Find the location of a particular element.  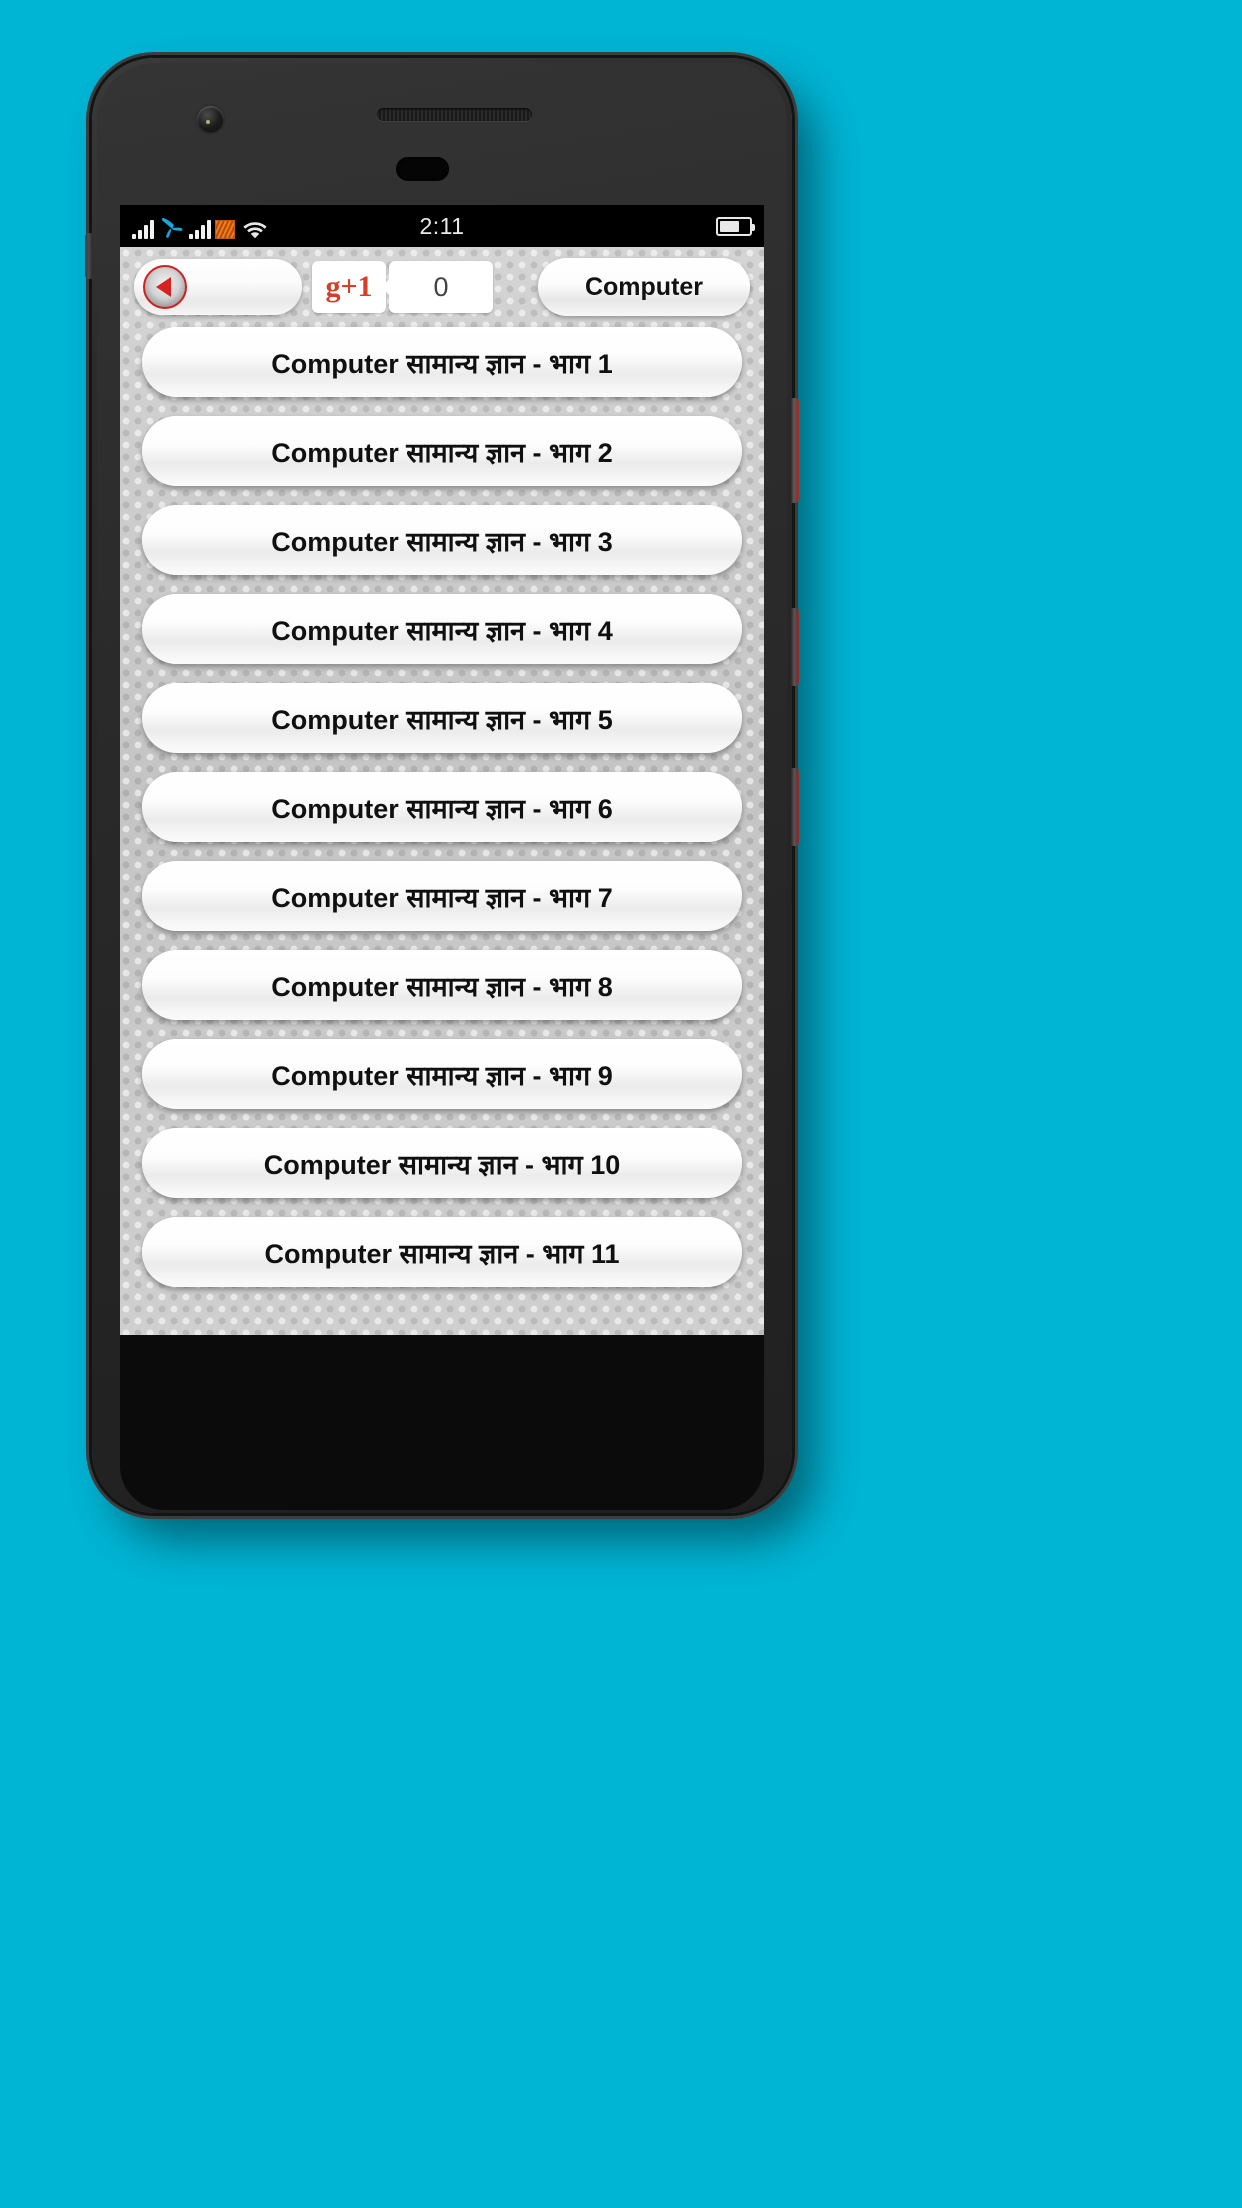

list-item-label: Computer सामान्य ज्ञान - भाग 11 is located at coordinates (442, 1253).